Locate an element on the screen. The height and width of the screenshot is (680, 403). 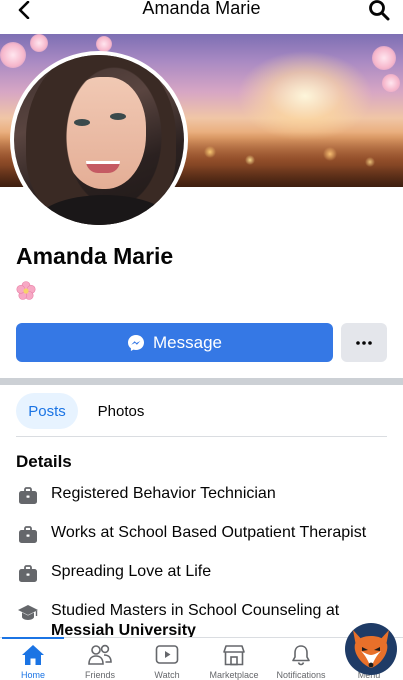
search-icon is located at coordinates (379, 10).